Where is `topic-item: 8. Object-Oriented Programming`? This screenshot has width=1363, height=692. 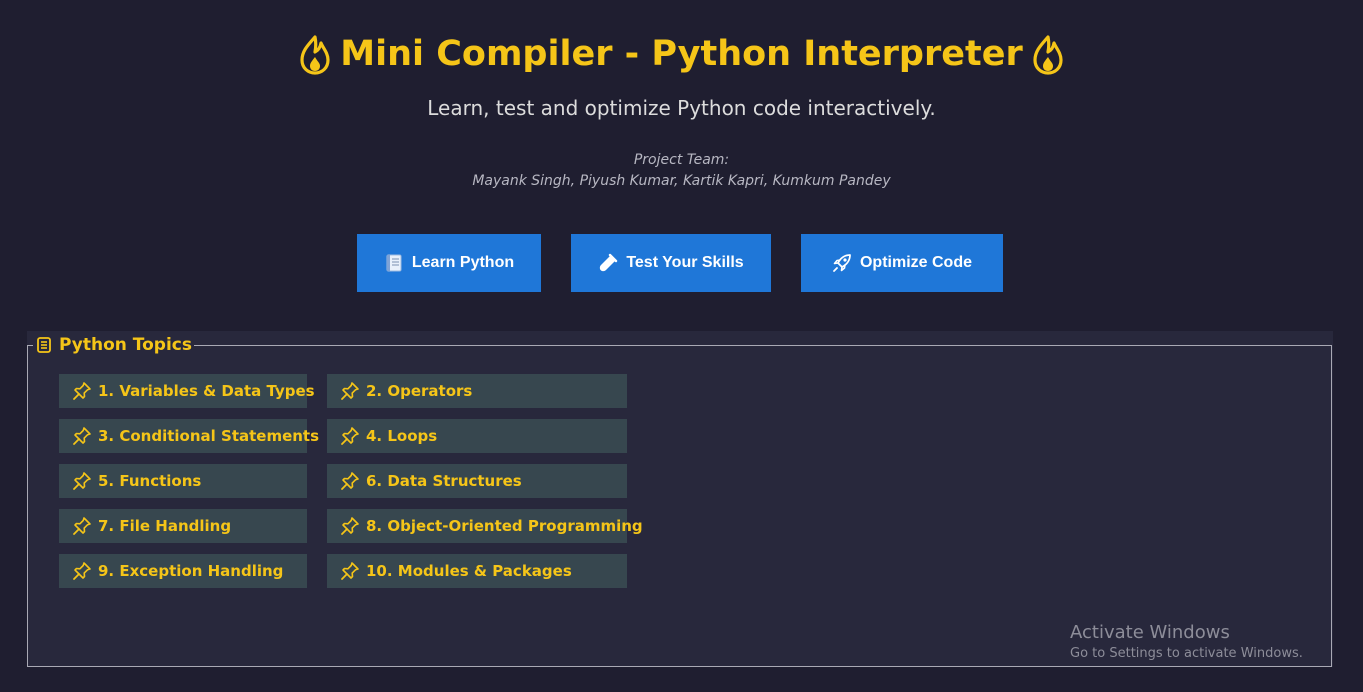
topic-item: 8. Object-Oriented Programming is located at coordinates (485, 526).